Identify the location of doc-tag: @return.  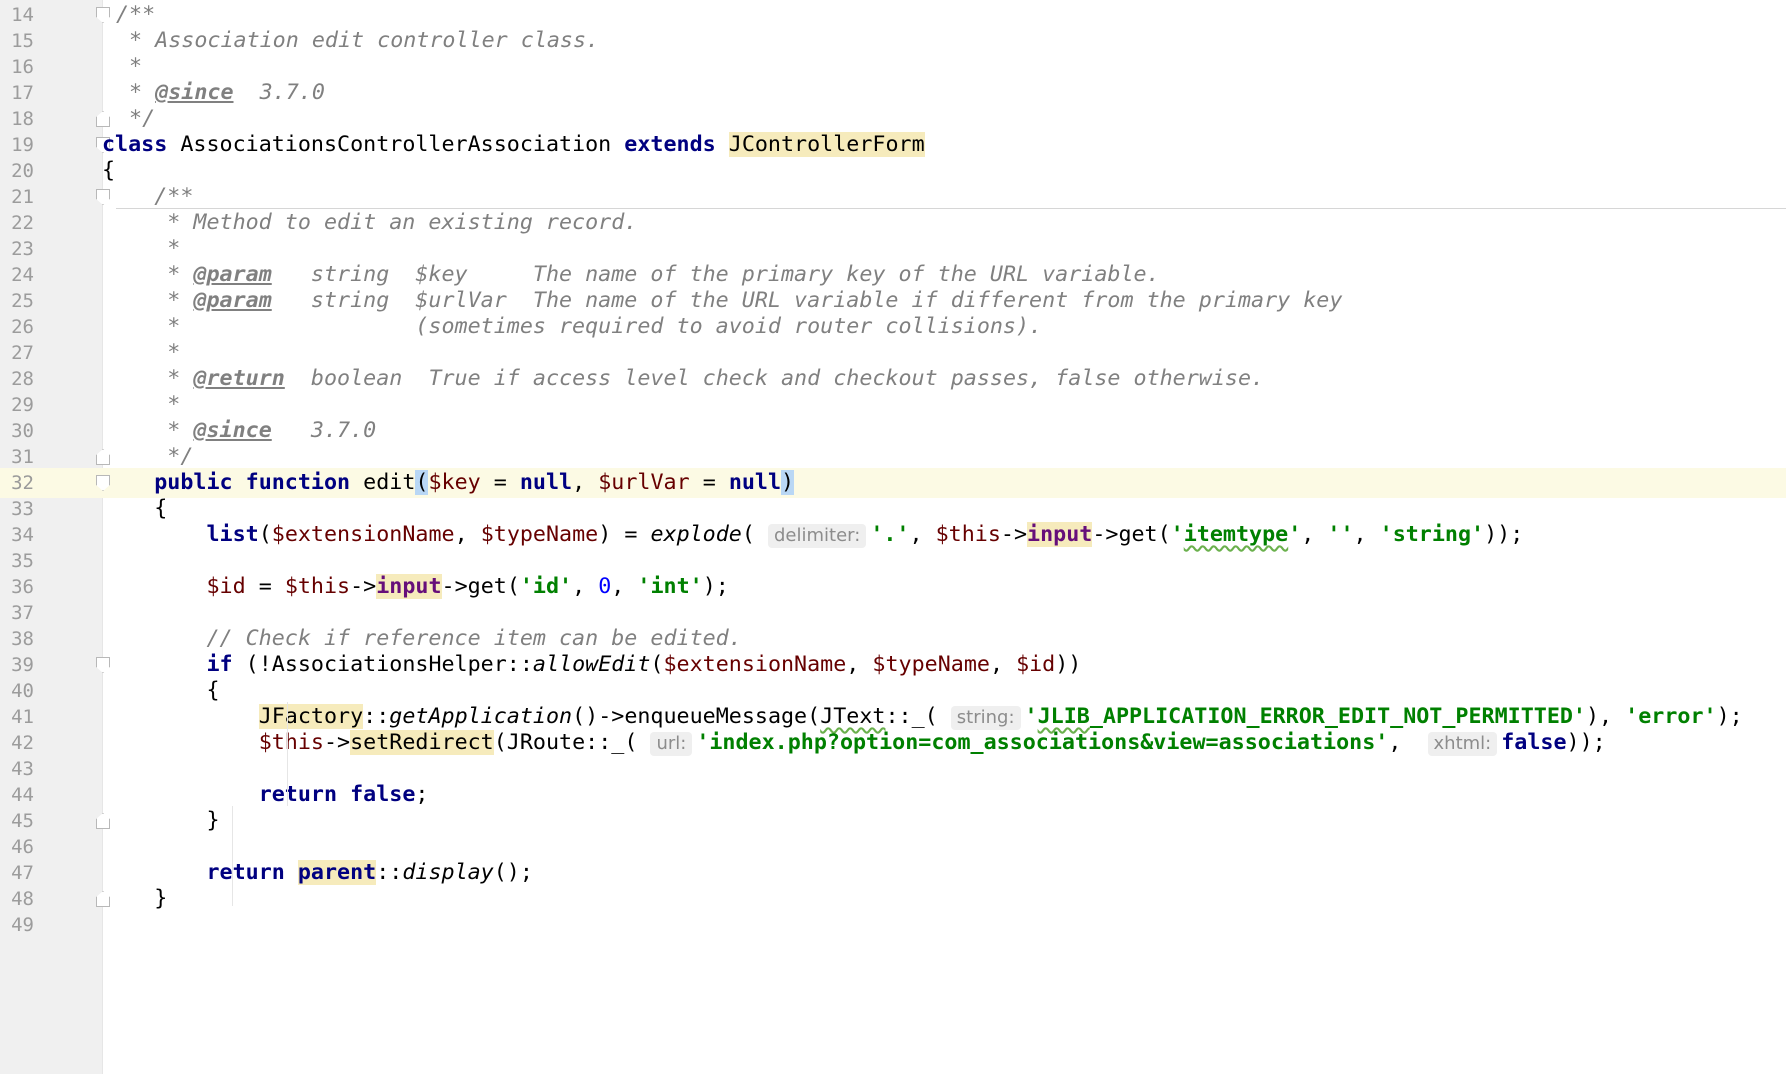
(239, 378).